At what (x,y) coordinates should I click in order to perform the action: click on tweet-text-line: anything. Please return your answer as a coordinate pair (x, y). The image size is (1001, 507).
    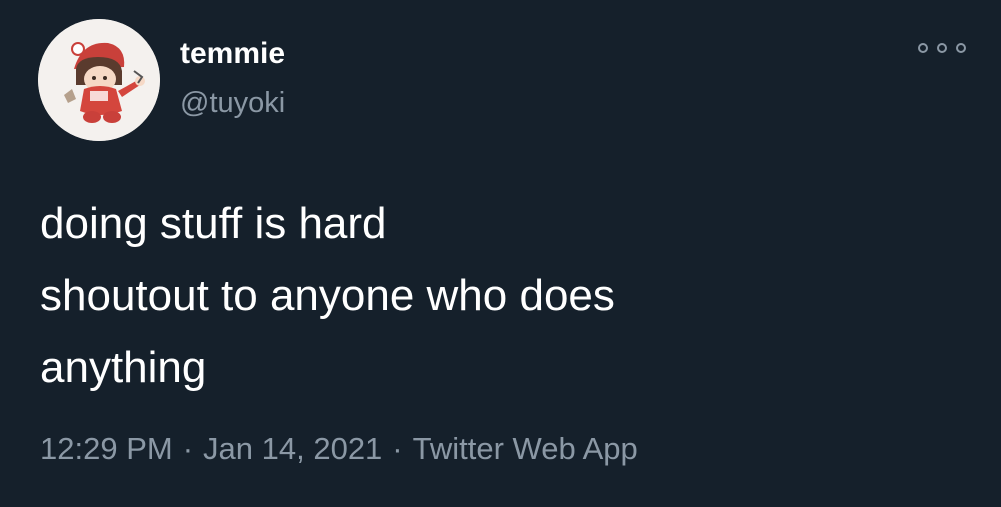
    Looking at the image, I should click on (123, 367).